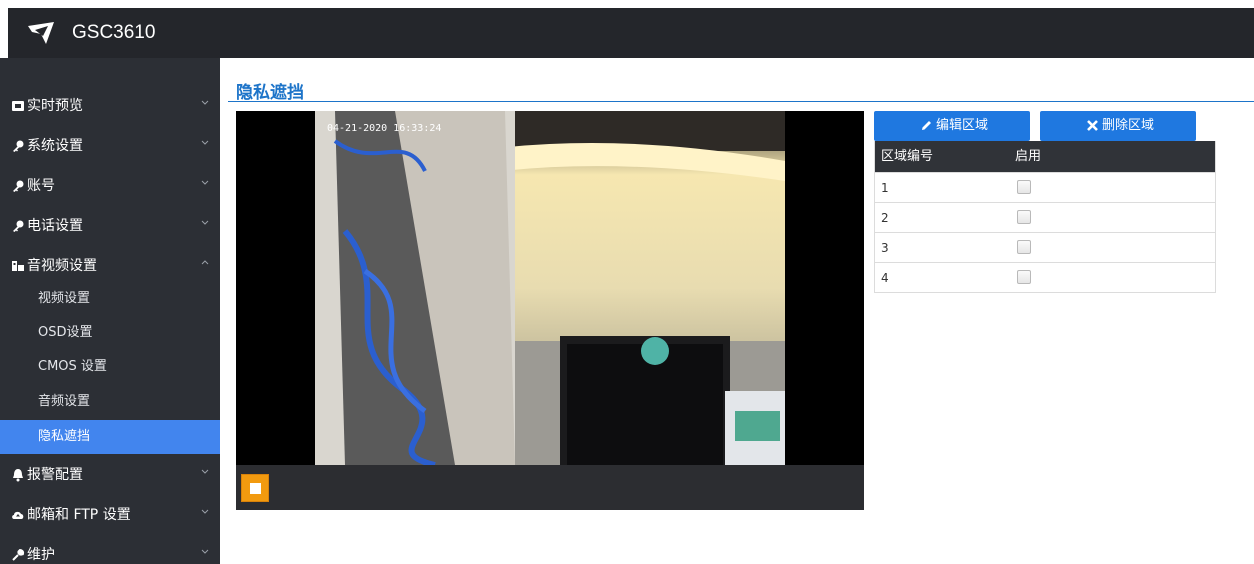 The image size is (1254, 564). What do you see at coordinates (885, 248) in the screenshot?
I see `area-id: 3` at bounding box center [885, 248].